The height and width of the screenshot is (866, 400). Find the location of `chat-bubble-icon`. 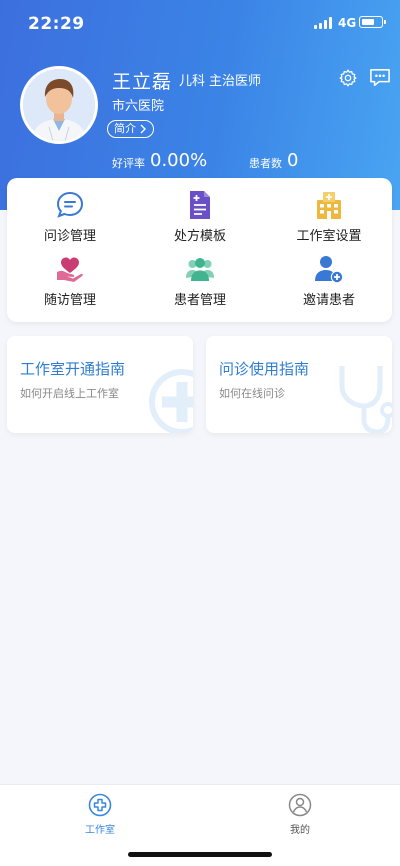

chat-bubble-icon is located at coordinates (70, 204).